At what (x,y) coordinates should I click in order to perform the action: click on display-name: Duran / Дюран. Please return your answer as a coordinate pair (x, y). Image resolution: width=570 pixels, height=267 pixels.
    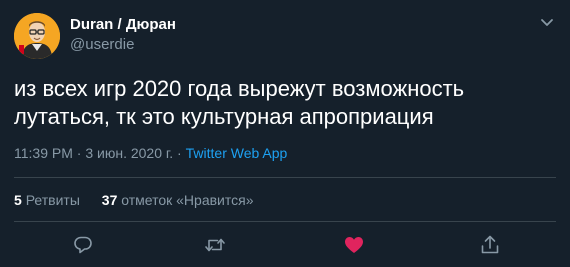
    Looking at the image, I should click on (123, 24).